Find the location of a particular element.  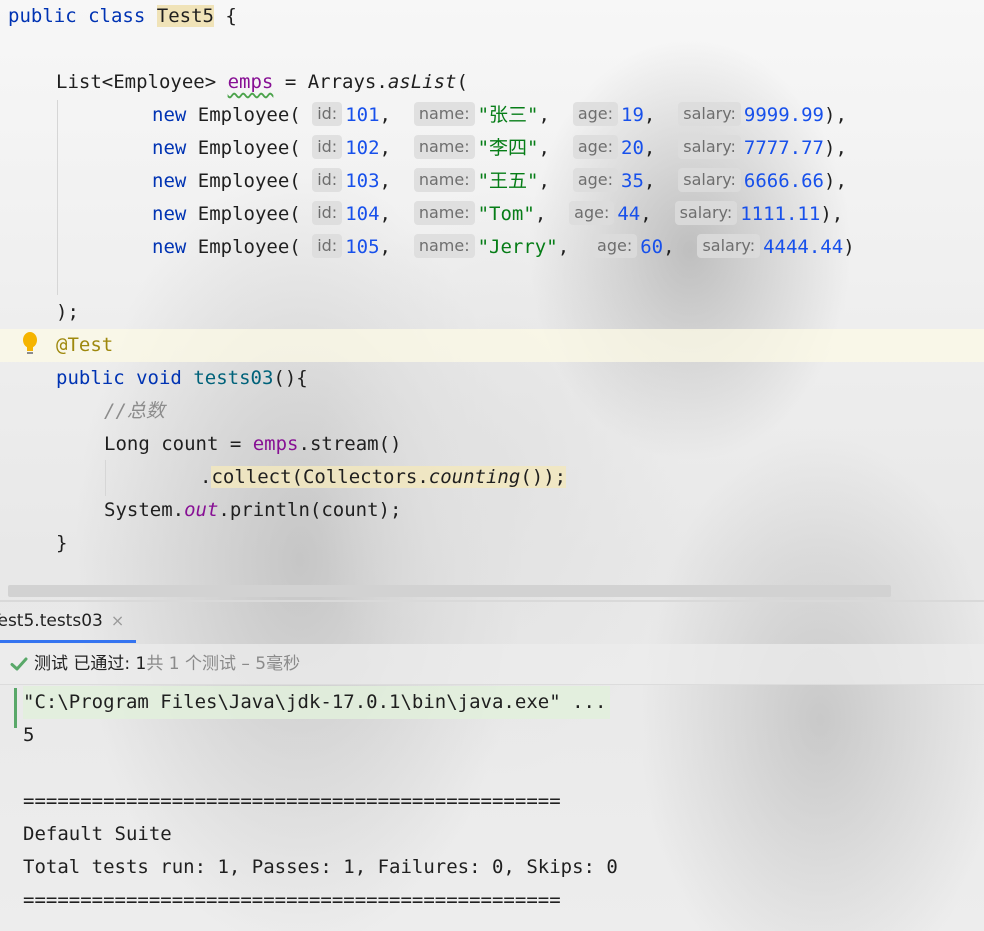

method-call: .println(count); is located at coordinates (310, 510).